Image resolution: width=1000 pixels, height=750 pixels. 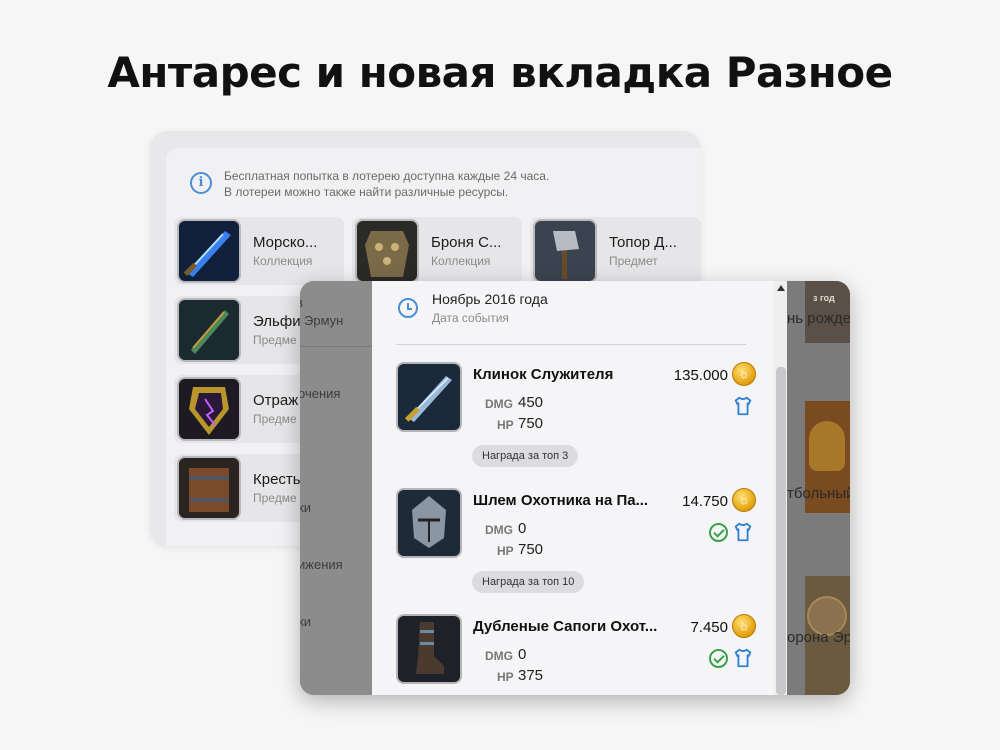 What do you see at coordinates (276, 400) in the screenshot?
I see `item-name: Отраж` at bounding box center [276, 400].